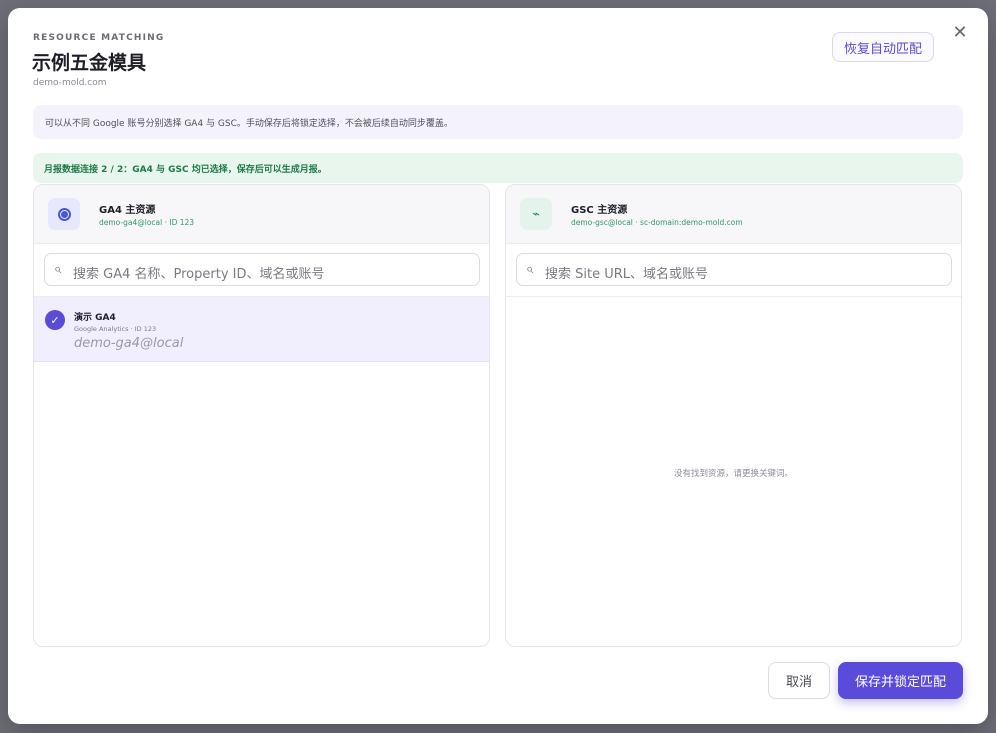  Describe the element at coordinates (199, 274) in the screenshot. I see `ga4-search-placeholder: 搜索 GA4 名称、Property ID、域名或账号` at that location.